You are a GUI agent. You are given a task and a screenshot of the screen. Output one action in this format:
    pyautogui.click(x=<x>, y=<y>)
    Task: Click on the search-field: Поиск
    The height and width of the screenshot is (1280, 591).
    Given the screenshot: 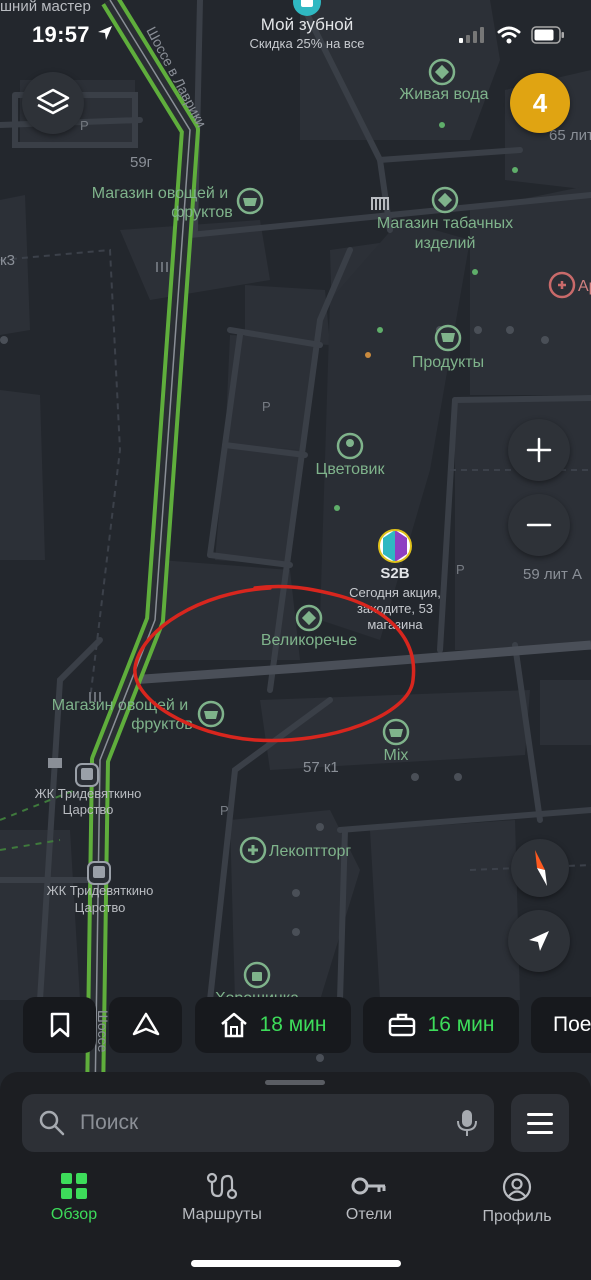 What is the action you would take?
    pyautogui.click(x=258, y=1123)
    